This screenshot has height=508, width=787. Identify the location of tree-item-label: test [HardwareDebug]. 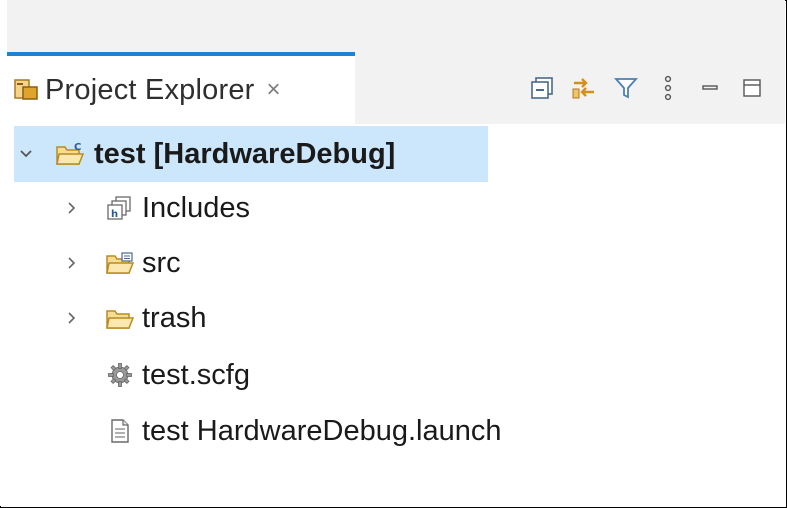
(245, 153).